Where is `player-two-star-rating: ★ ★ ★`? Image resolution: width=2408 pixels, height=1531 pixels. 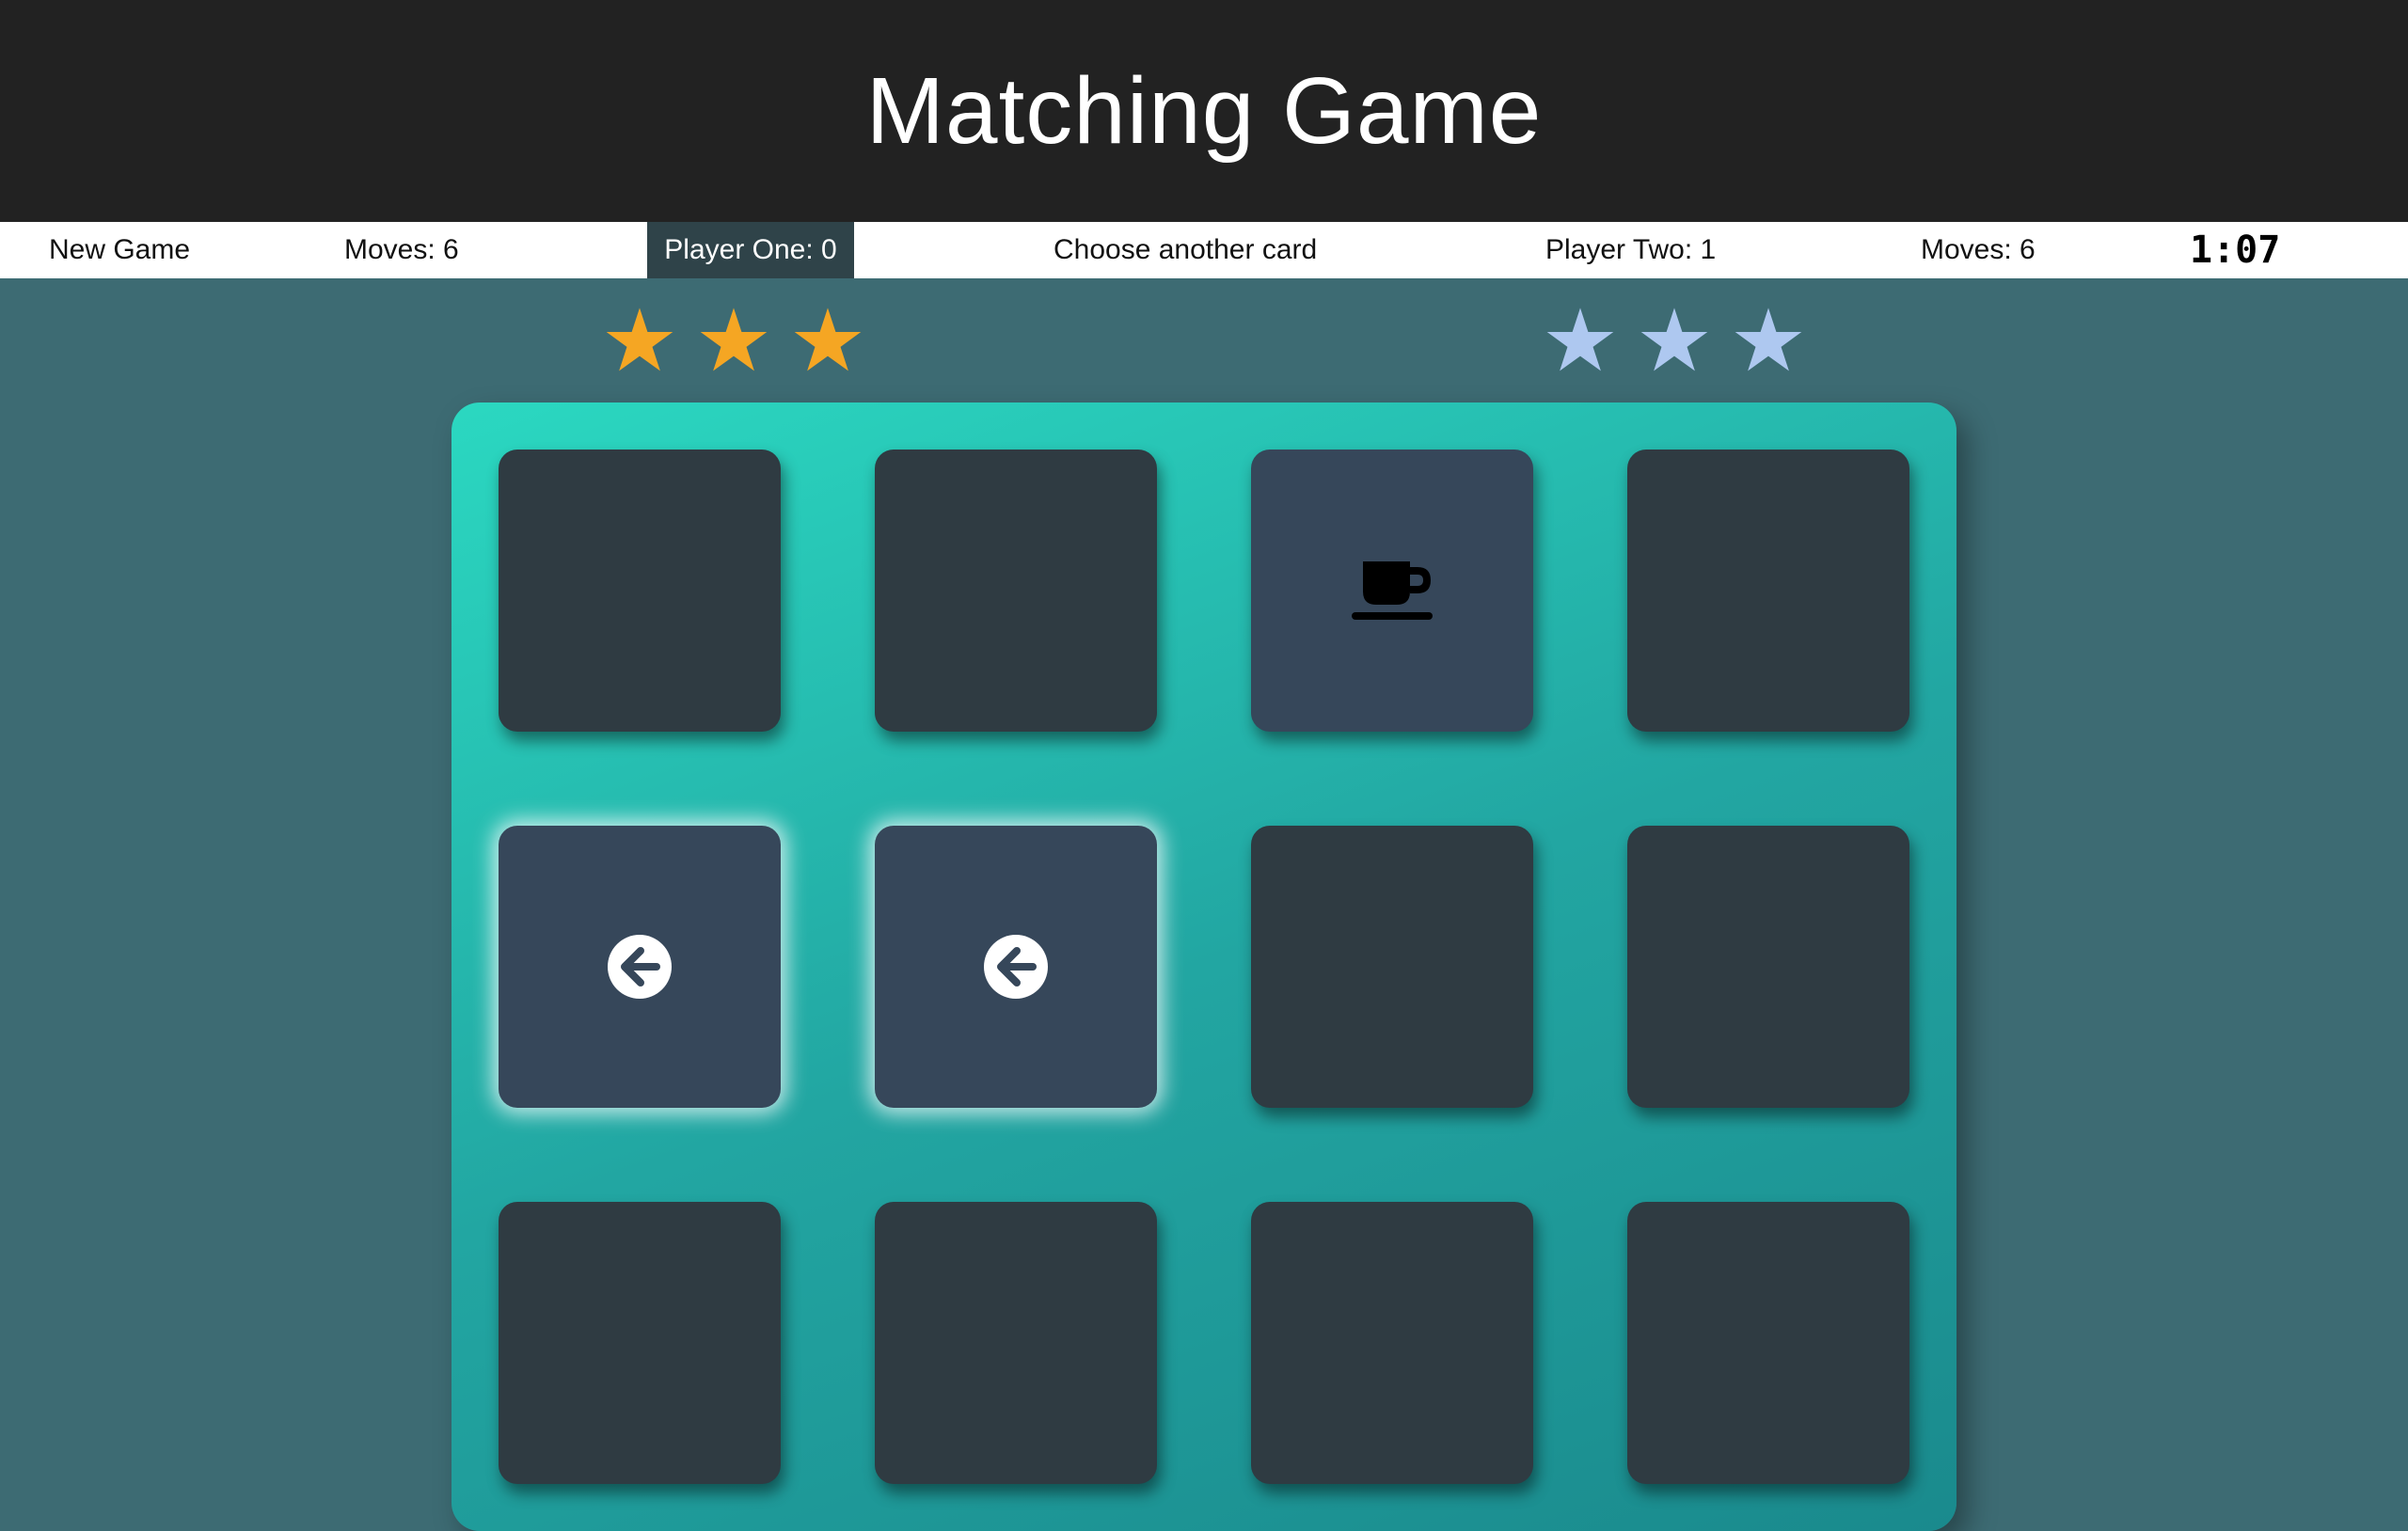
player-two-star-rating: ★ ★ ★ is located at coordinates (1674, 341).